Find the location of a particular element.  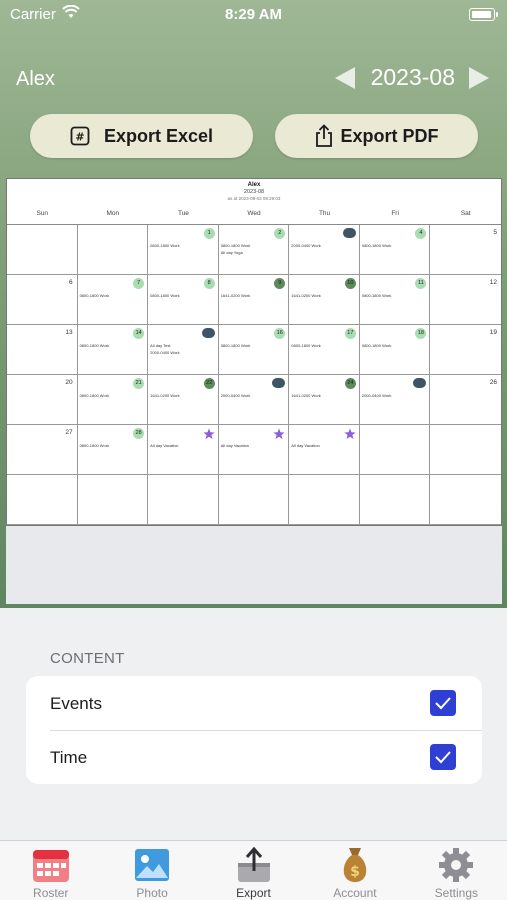

weekday-header: Sun Mon Tue Wed Thu Fri Sat is located at coordinates (254, 216).